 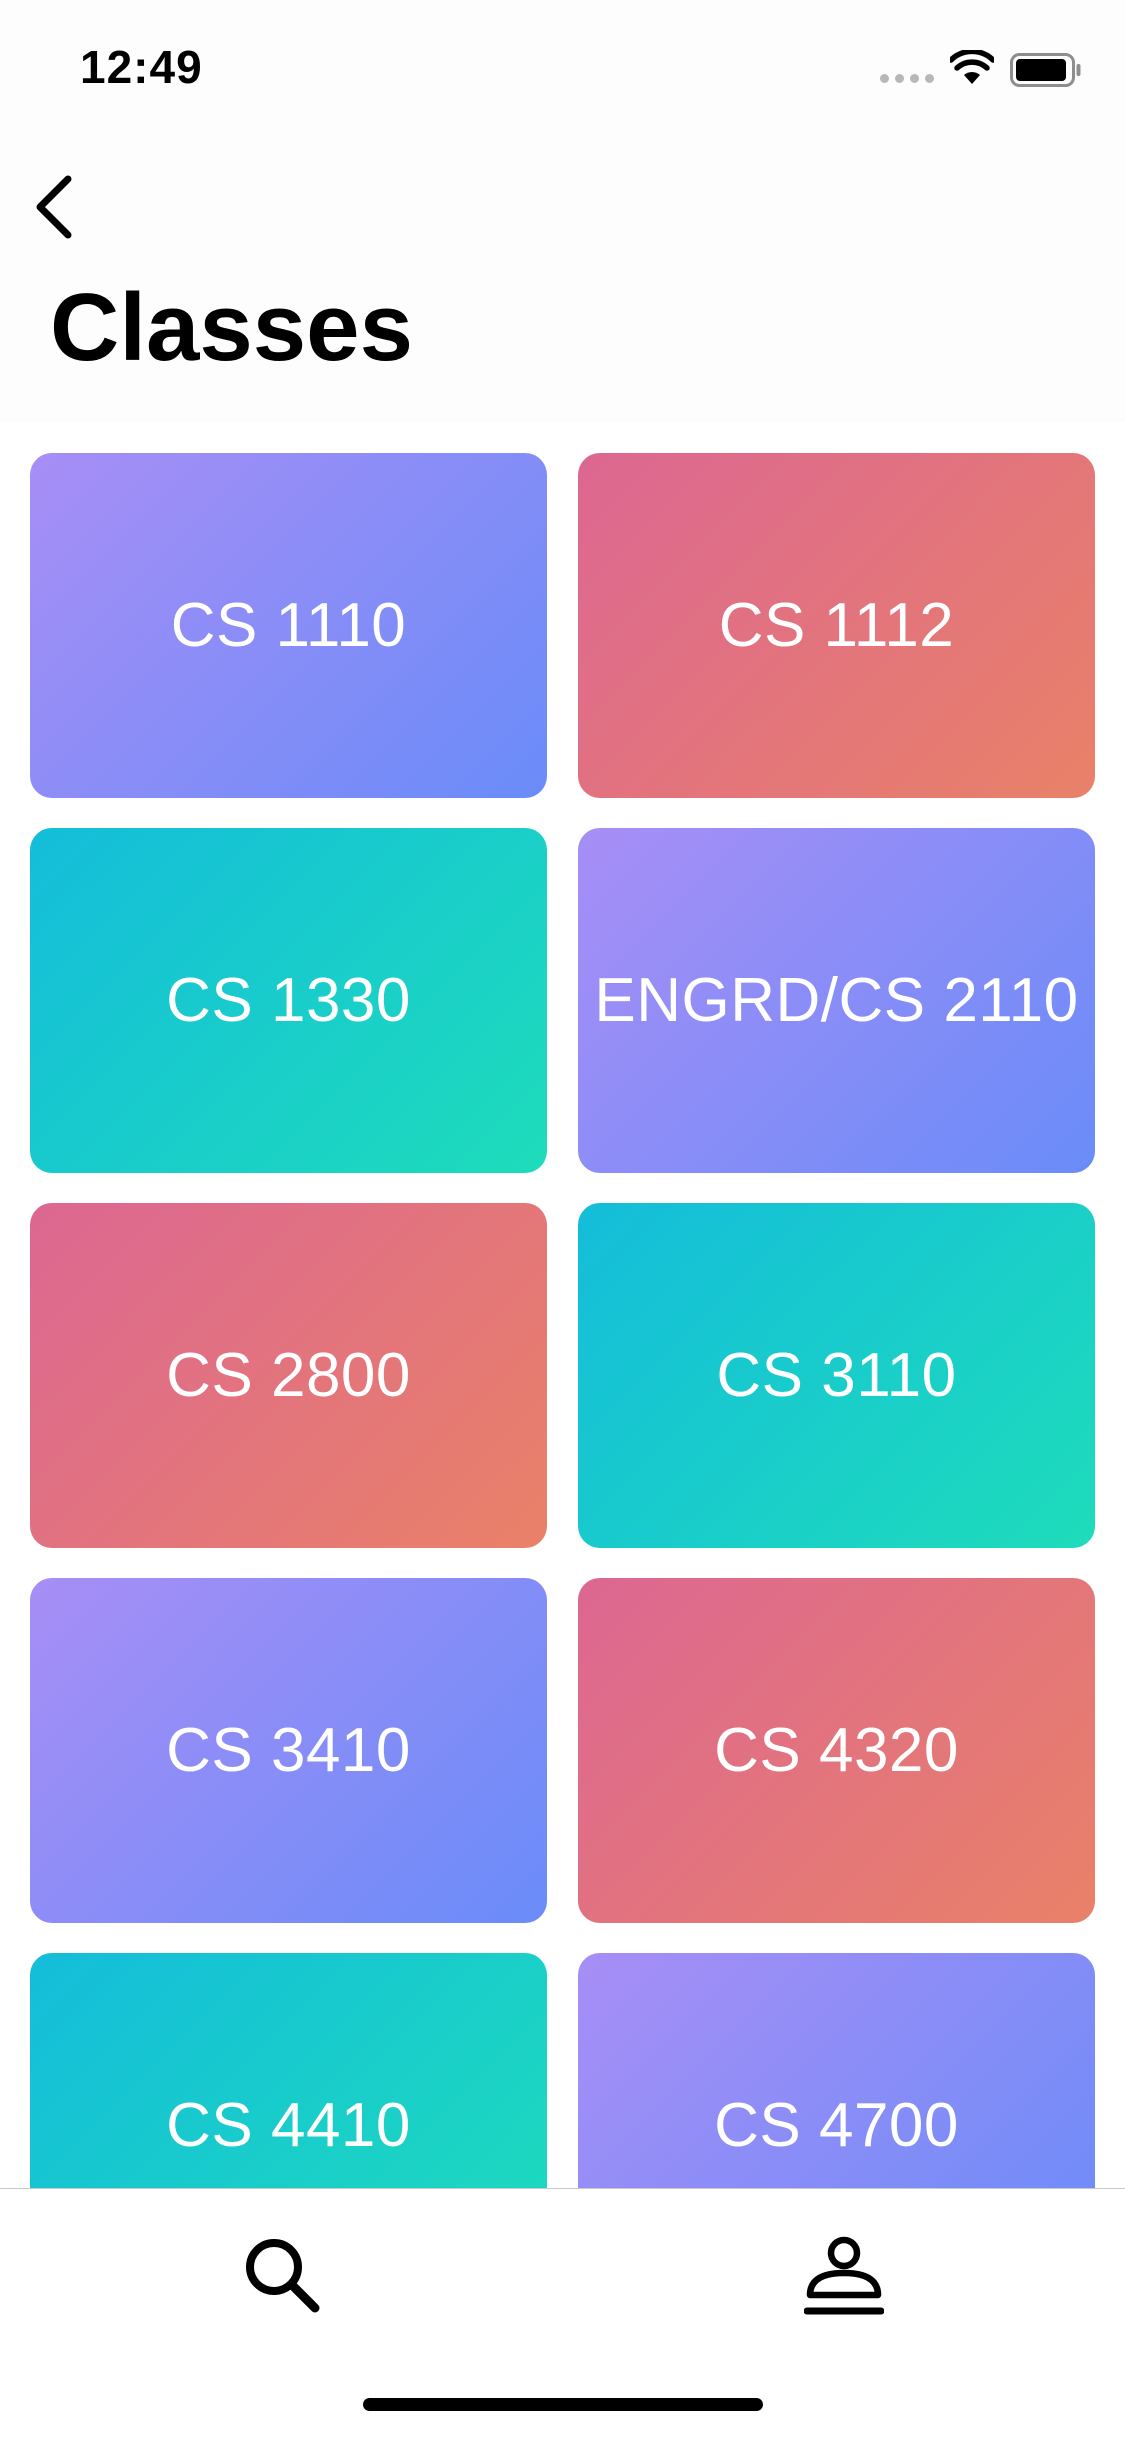 I want to click on class-card-label: CS 4320, so click(x=836, y=1750).